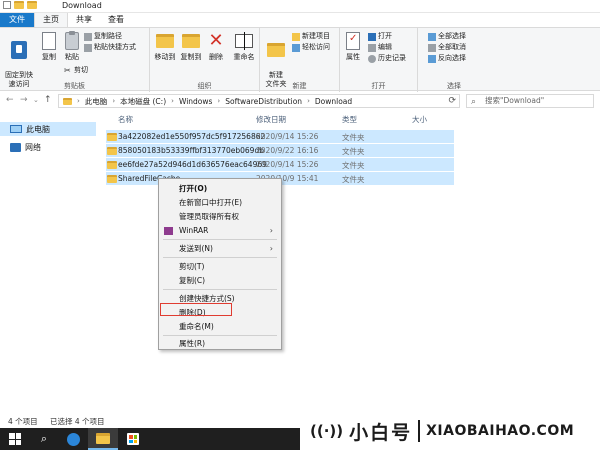 Image resolution: width=600 pixels, height=450 pixels. Describe the element at coordinates (316, 36) in the screenshot. I see `new-item-label: 新建项目` at that location.